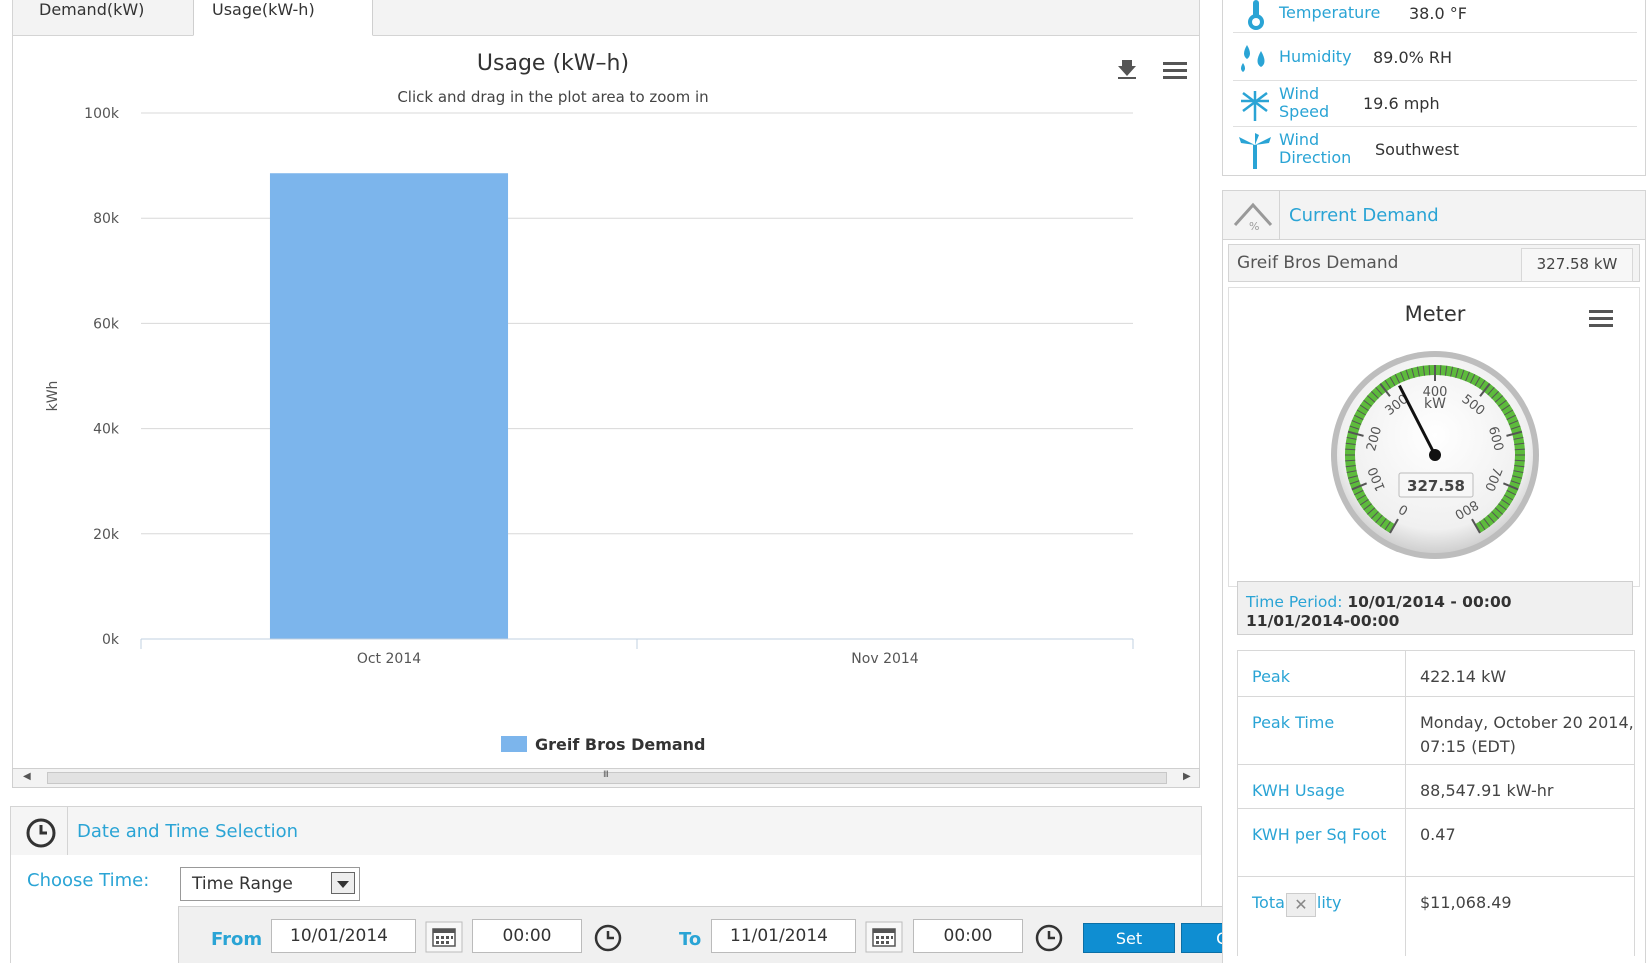  I want to click on set-button: Set, so click(1129, 938).